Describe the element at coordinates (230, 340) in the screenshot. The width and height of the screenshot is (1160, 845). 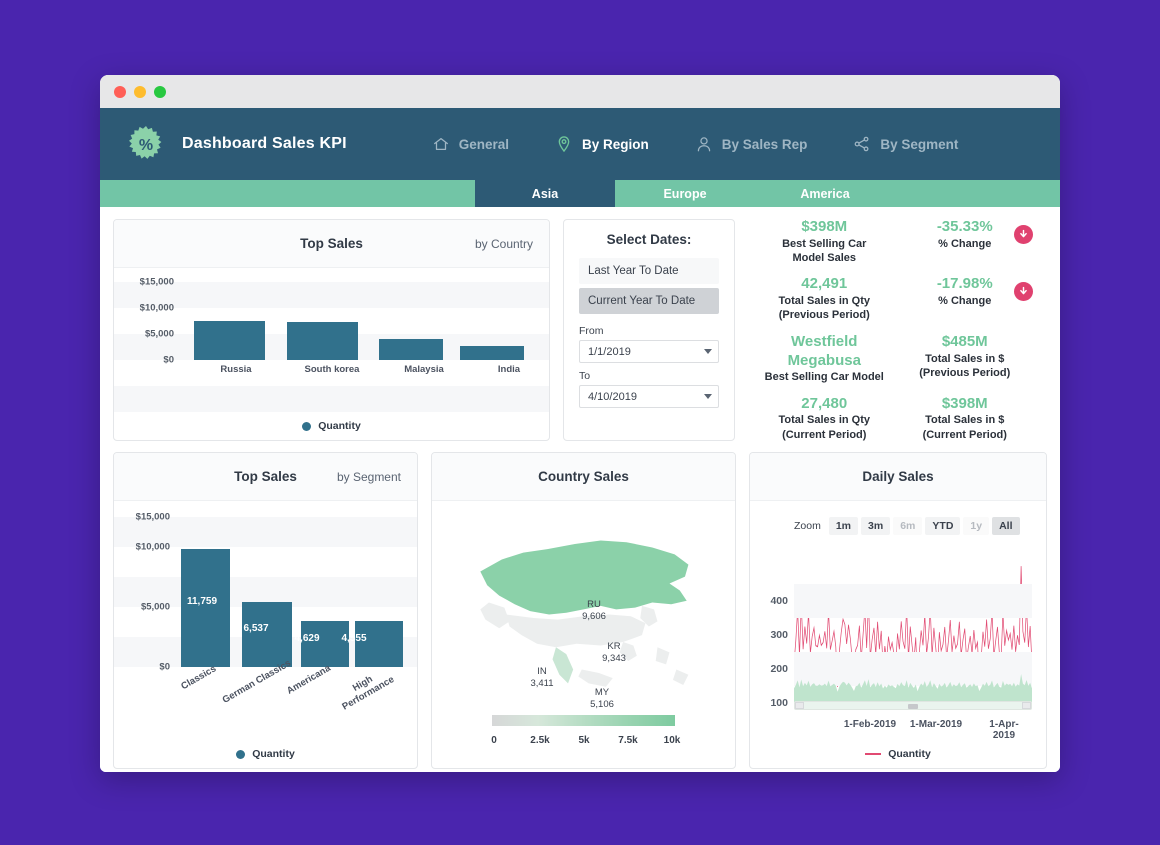
I see `bar-russia` at that location.